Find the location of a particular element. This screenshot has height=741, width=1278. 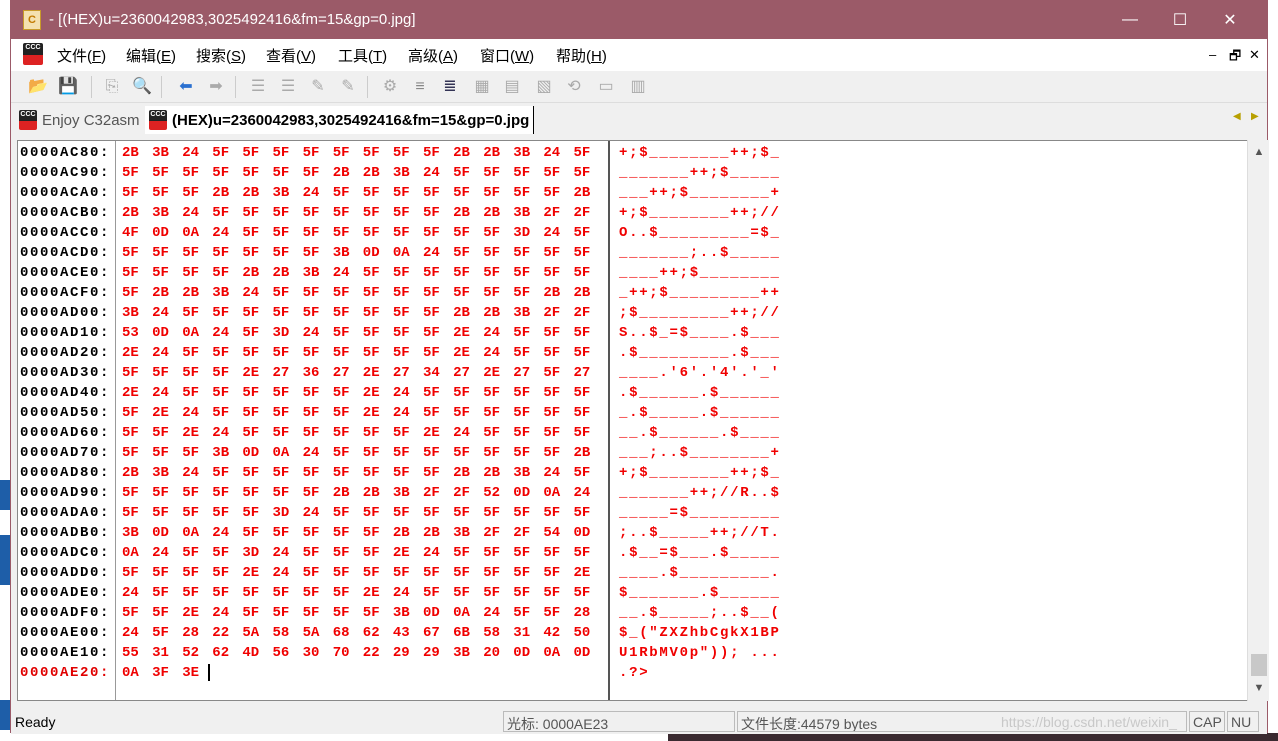

hex-byte: 3E is located at coordinates (194, 673).